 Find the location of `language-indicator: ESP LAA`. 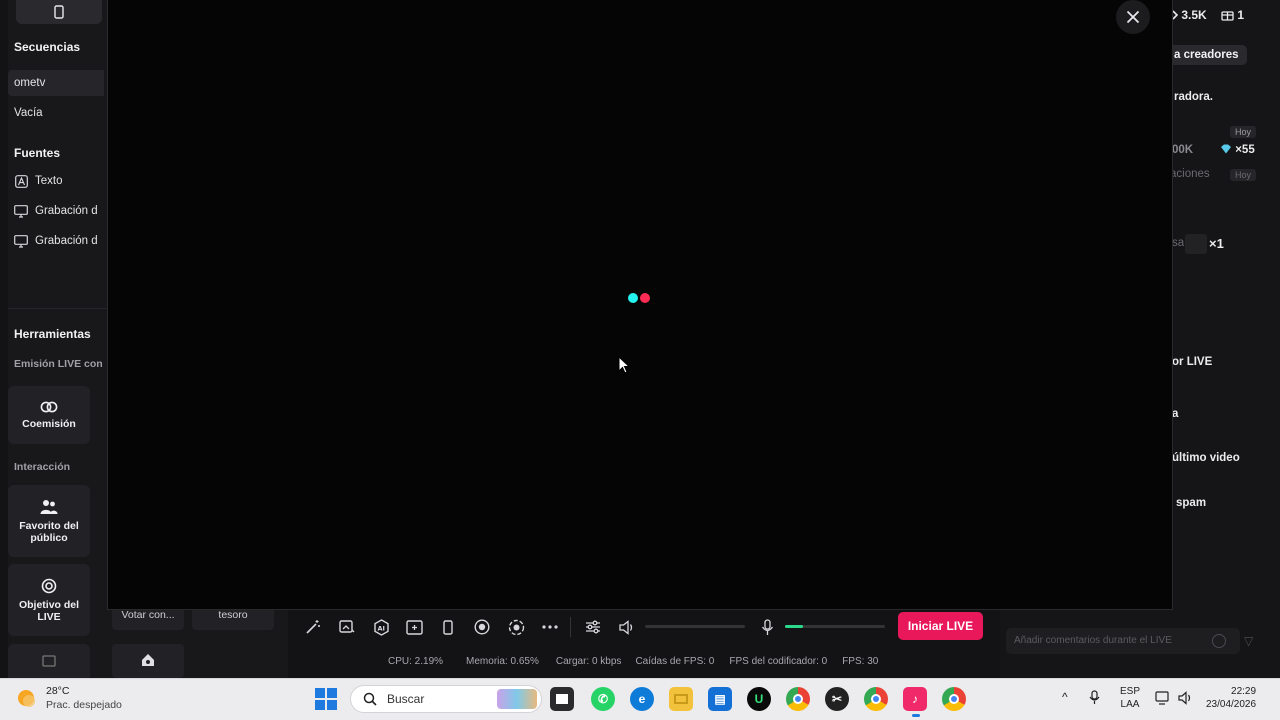

language-indicator: ESP LAA is located at coordinates (1130, 698).